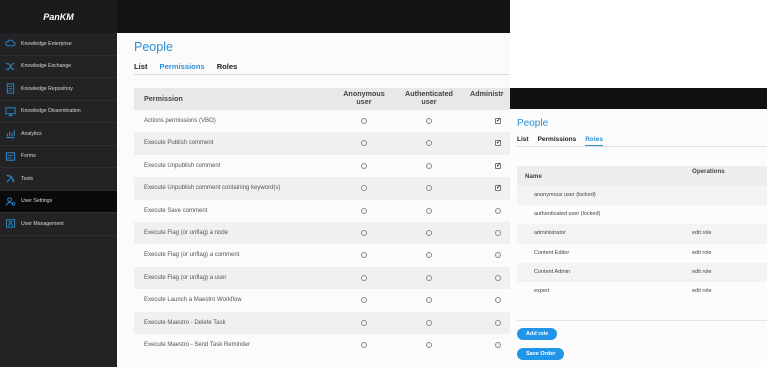 The height and width of the screenshot is (367, 767). Describe the element at coordinates (642, 272) in the screenshot. I see `table-row: Content Admin edit role` at that location.